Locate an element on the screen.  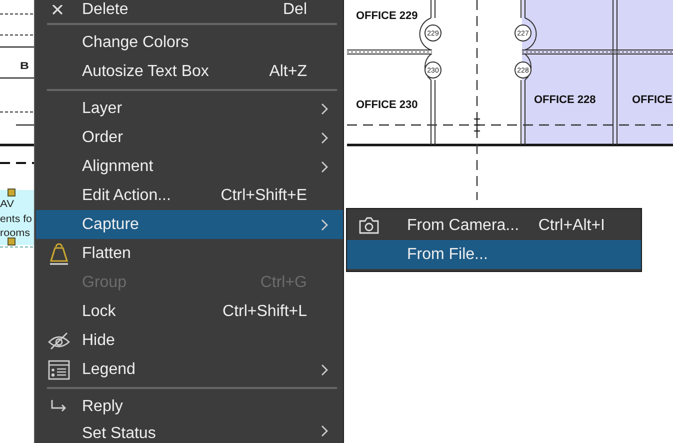
menu-item: Set Status is located at coordinates (189, 432).